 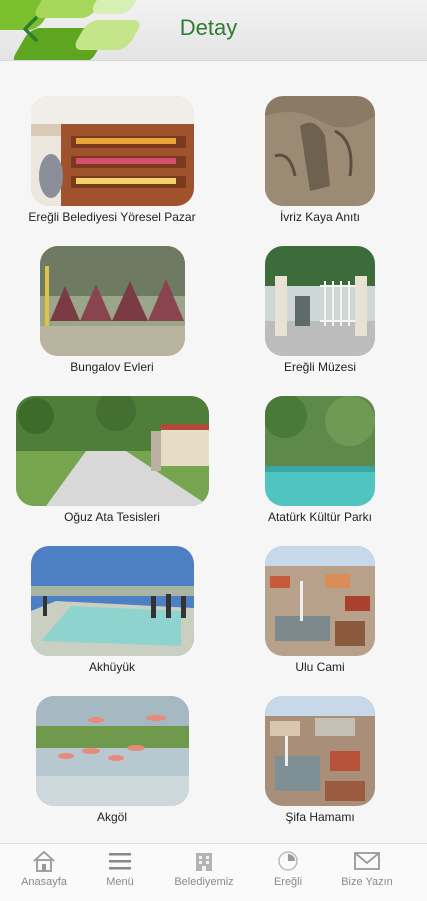 I want to click on place-card: Şifa Hamamı, so click(x=320, y=760).